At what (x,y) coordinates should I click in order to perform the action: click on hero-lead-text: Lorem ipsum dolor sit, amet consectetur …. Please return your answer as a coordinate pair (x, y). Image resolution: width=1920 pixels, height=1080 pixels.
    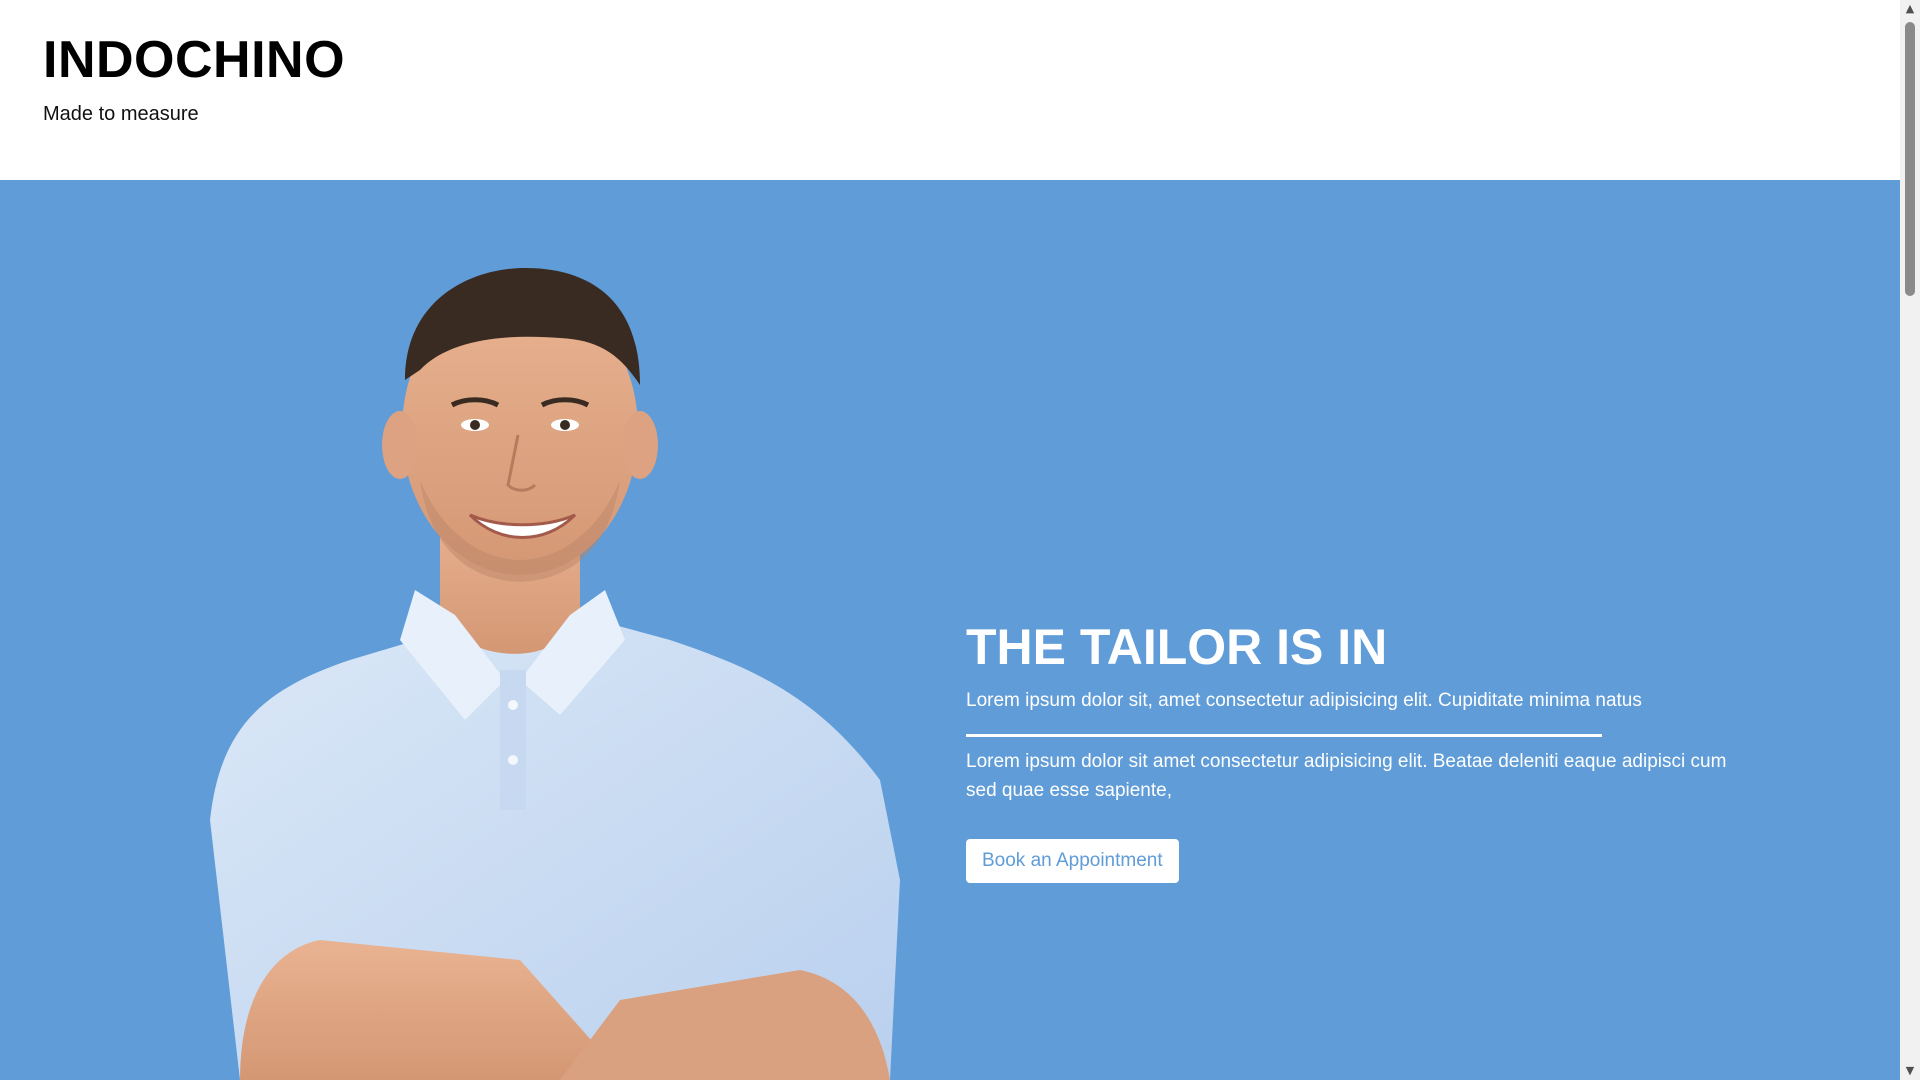
    Looking at the image, I should click on (1304, 700).